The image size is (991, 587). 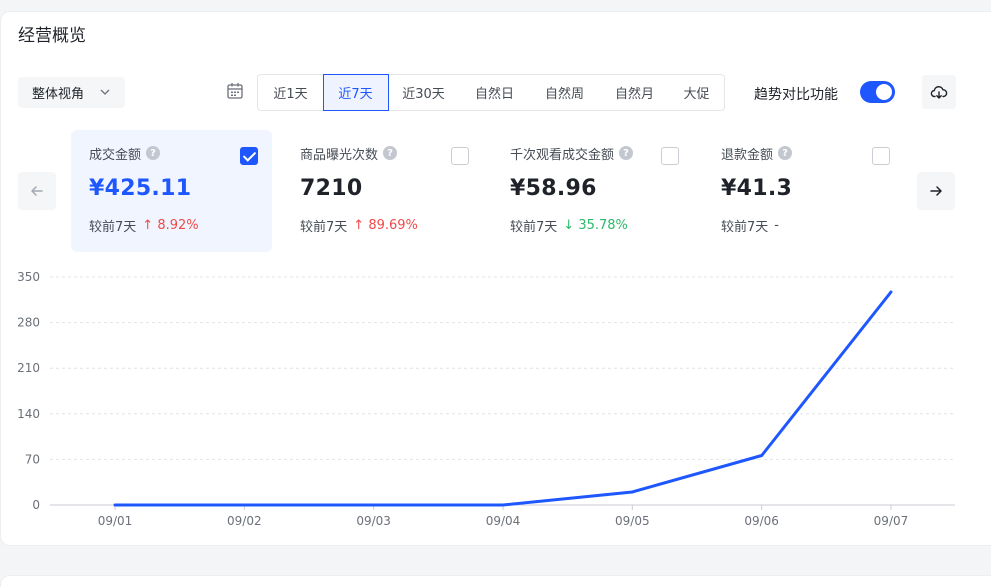 What do you see at coordinates (339, 155) in the screenshot?
I see `metric-label: 商品曝光次数` at bounding box center [339, 155].